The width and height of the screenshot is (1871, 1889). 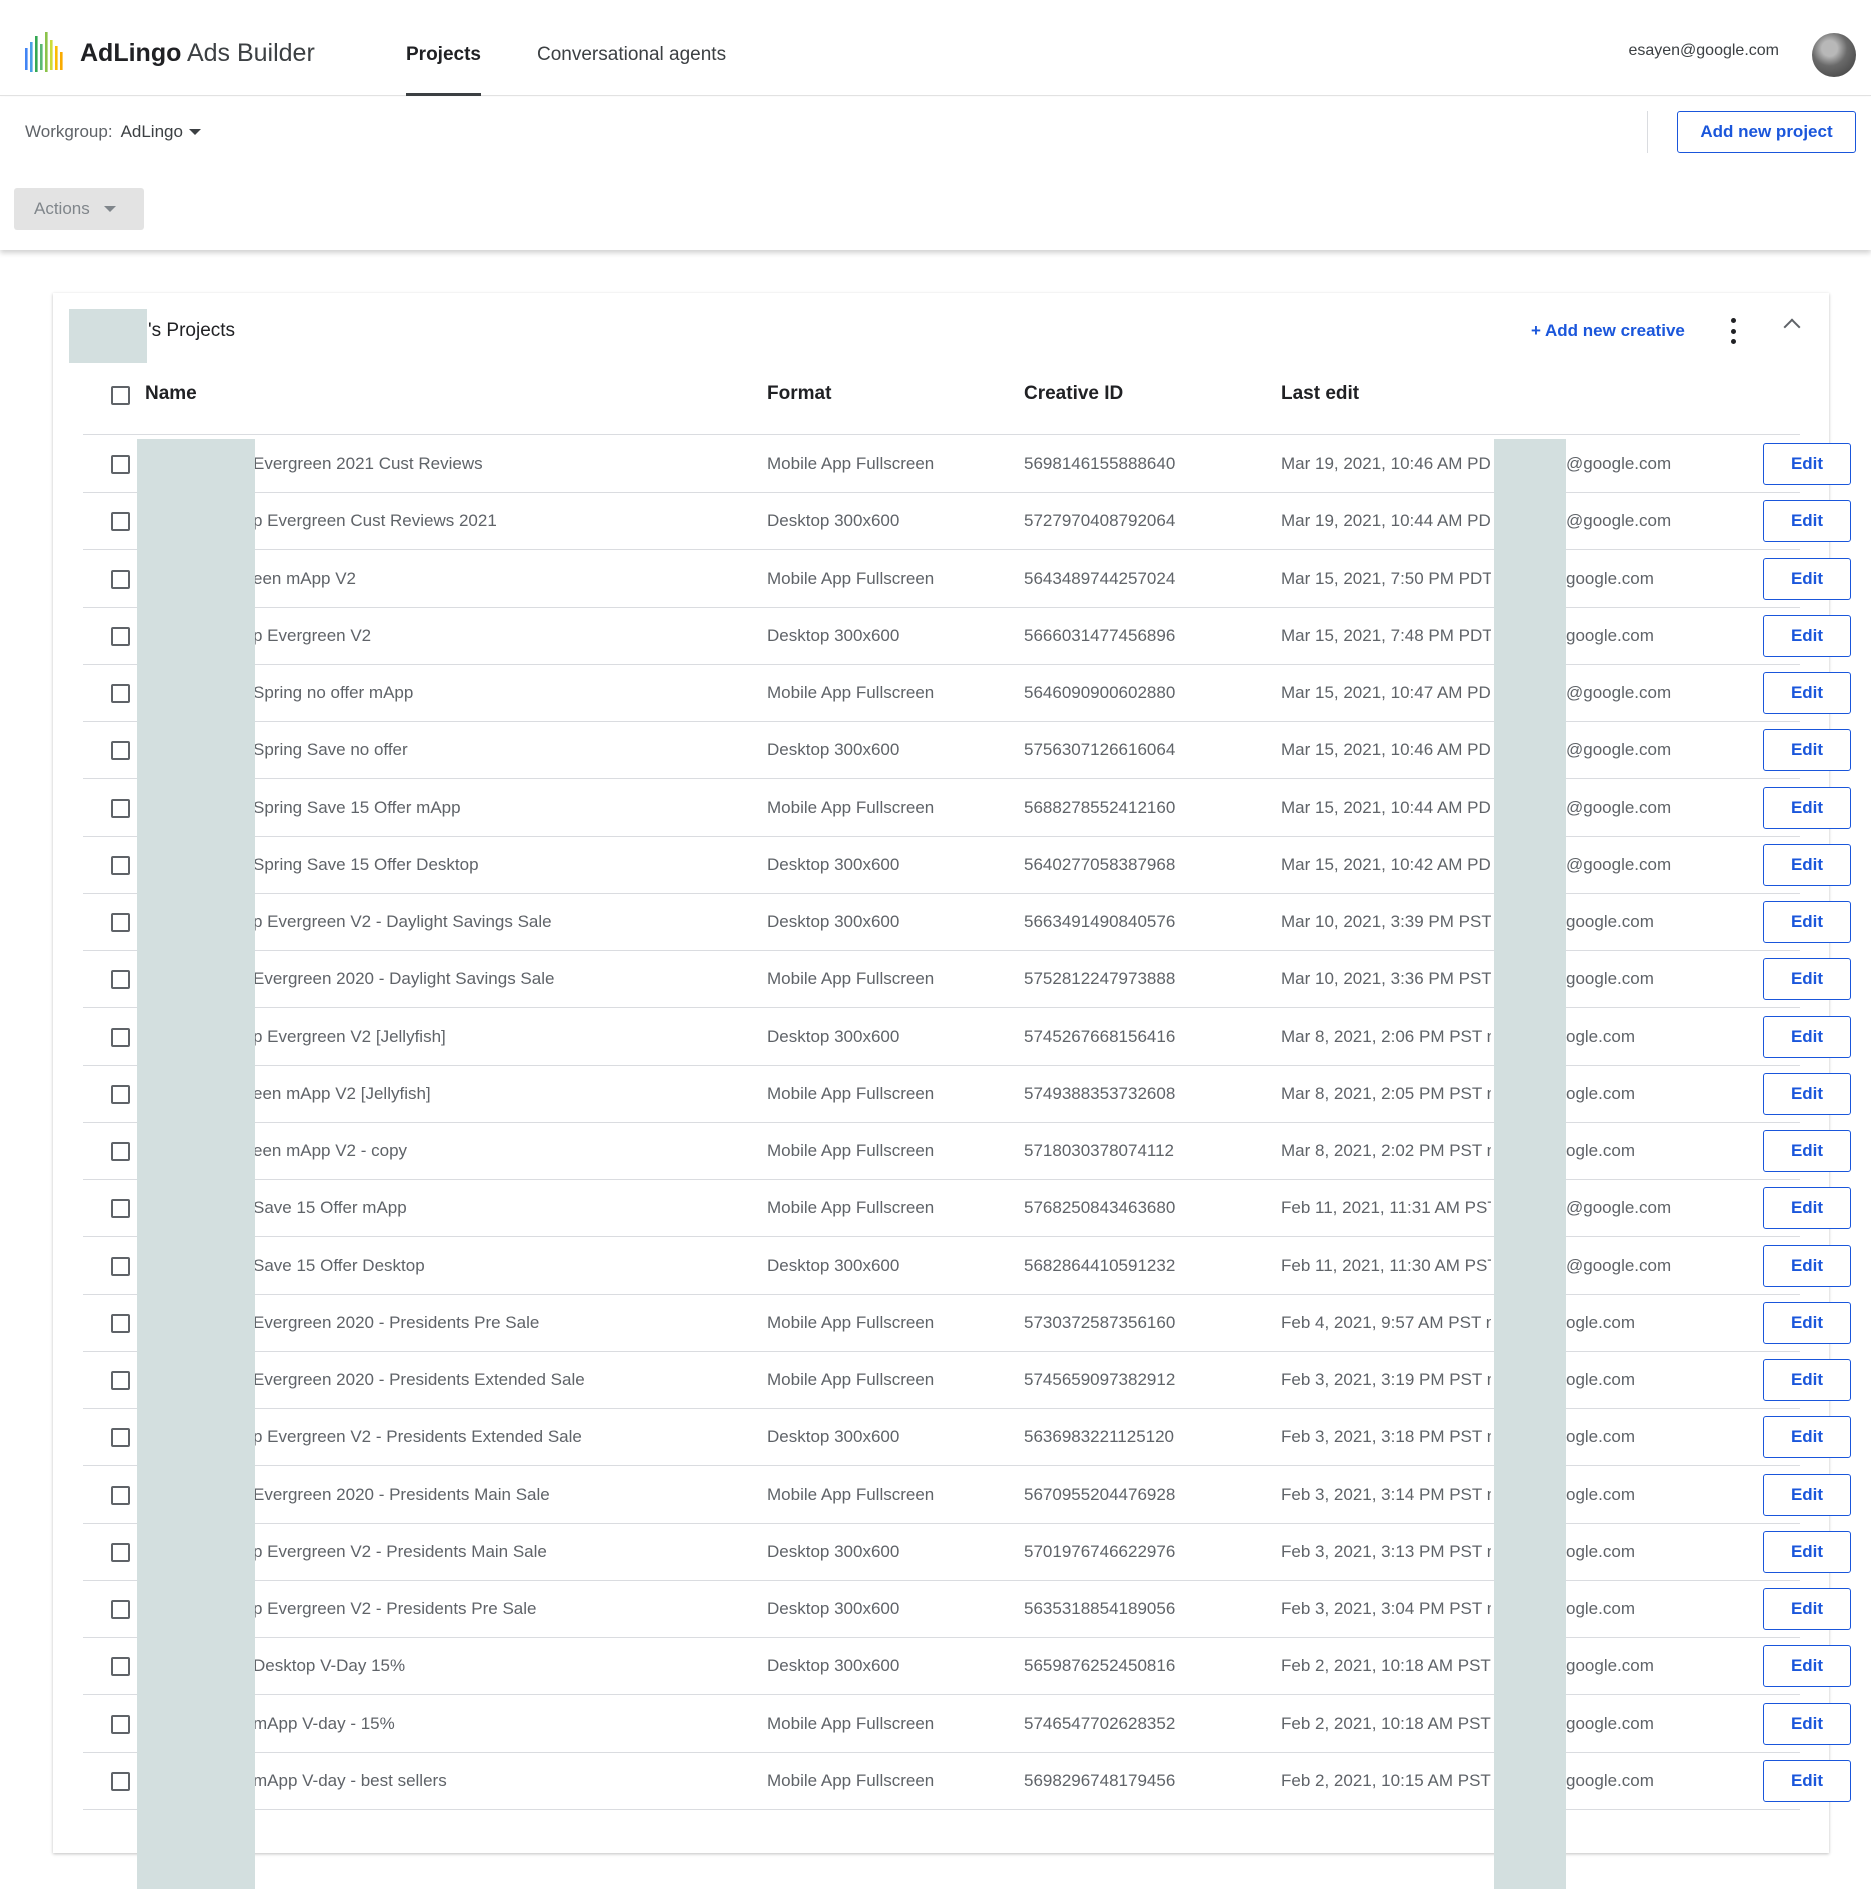 What do you see at coordinates (171, 394) in the screenshot?
I see `column-header-name: Name` at bounding box center [171, 394].